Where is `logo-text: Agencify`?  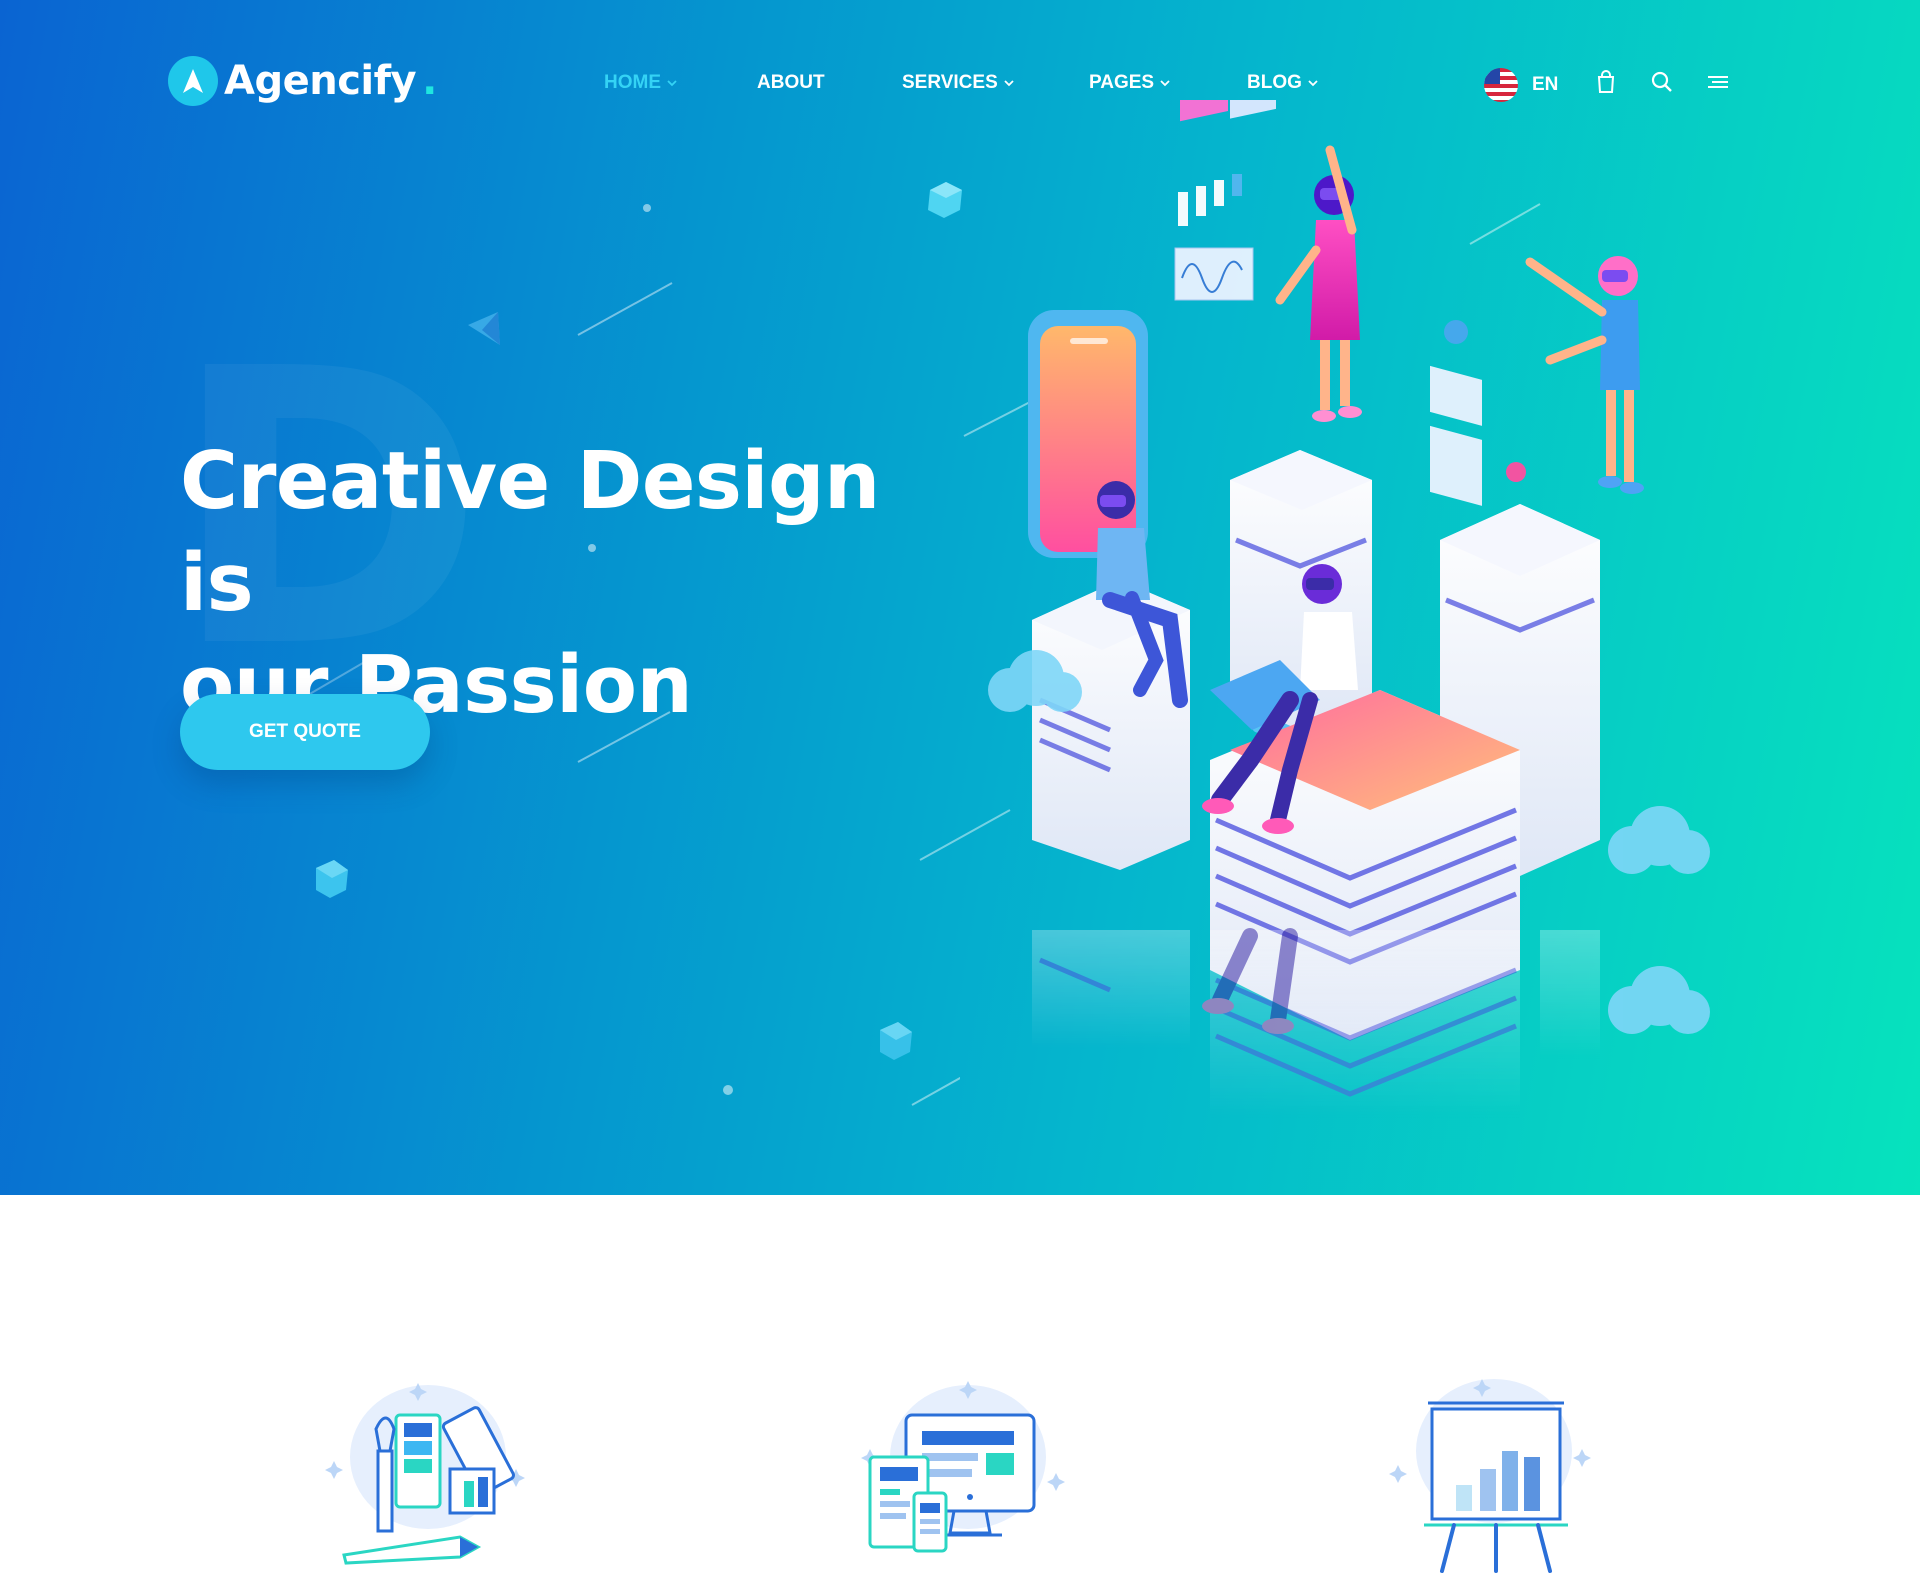 logo-text: Agencify is located at coordinates (320, 81).